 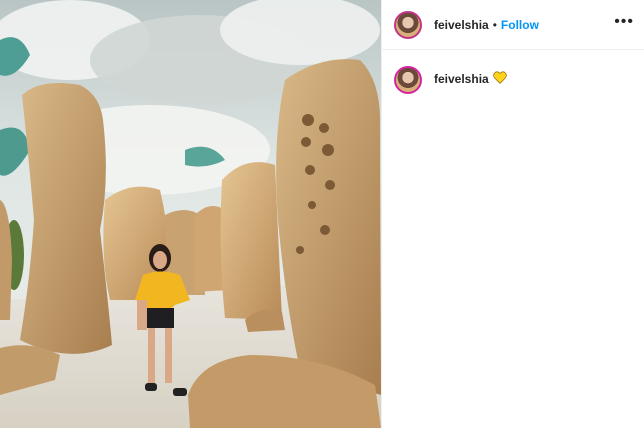 What do you see at coordinates (520, 25) in the screenshot?
I see `follow-button: Follow` at bounding box center [520, 25].